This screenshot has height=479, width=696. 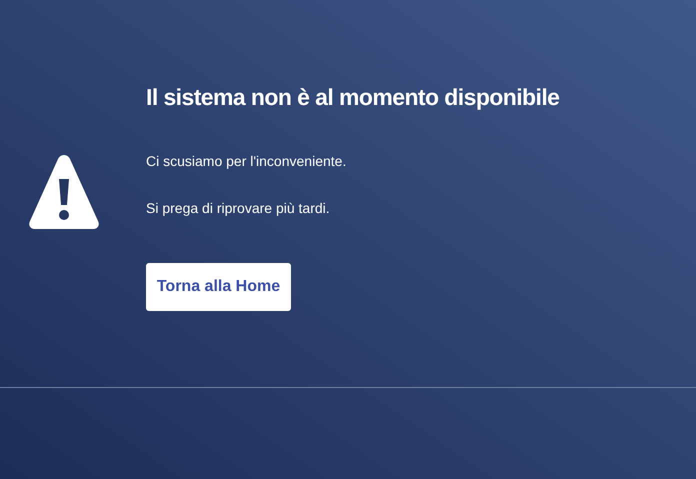 What do you see at coordinates (353, 97) in the screenshot?
I see `page-title: Il sistema non è al momento disponibile` at bounding box center [353, 97].